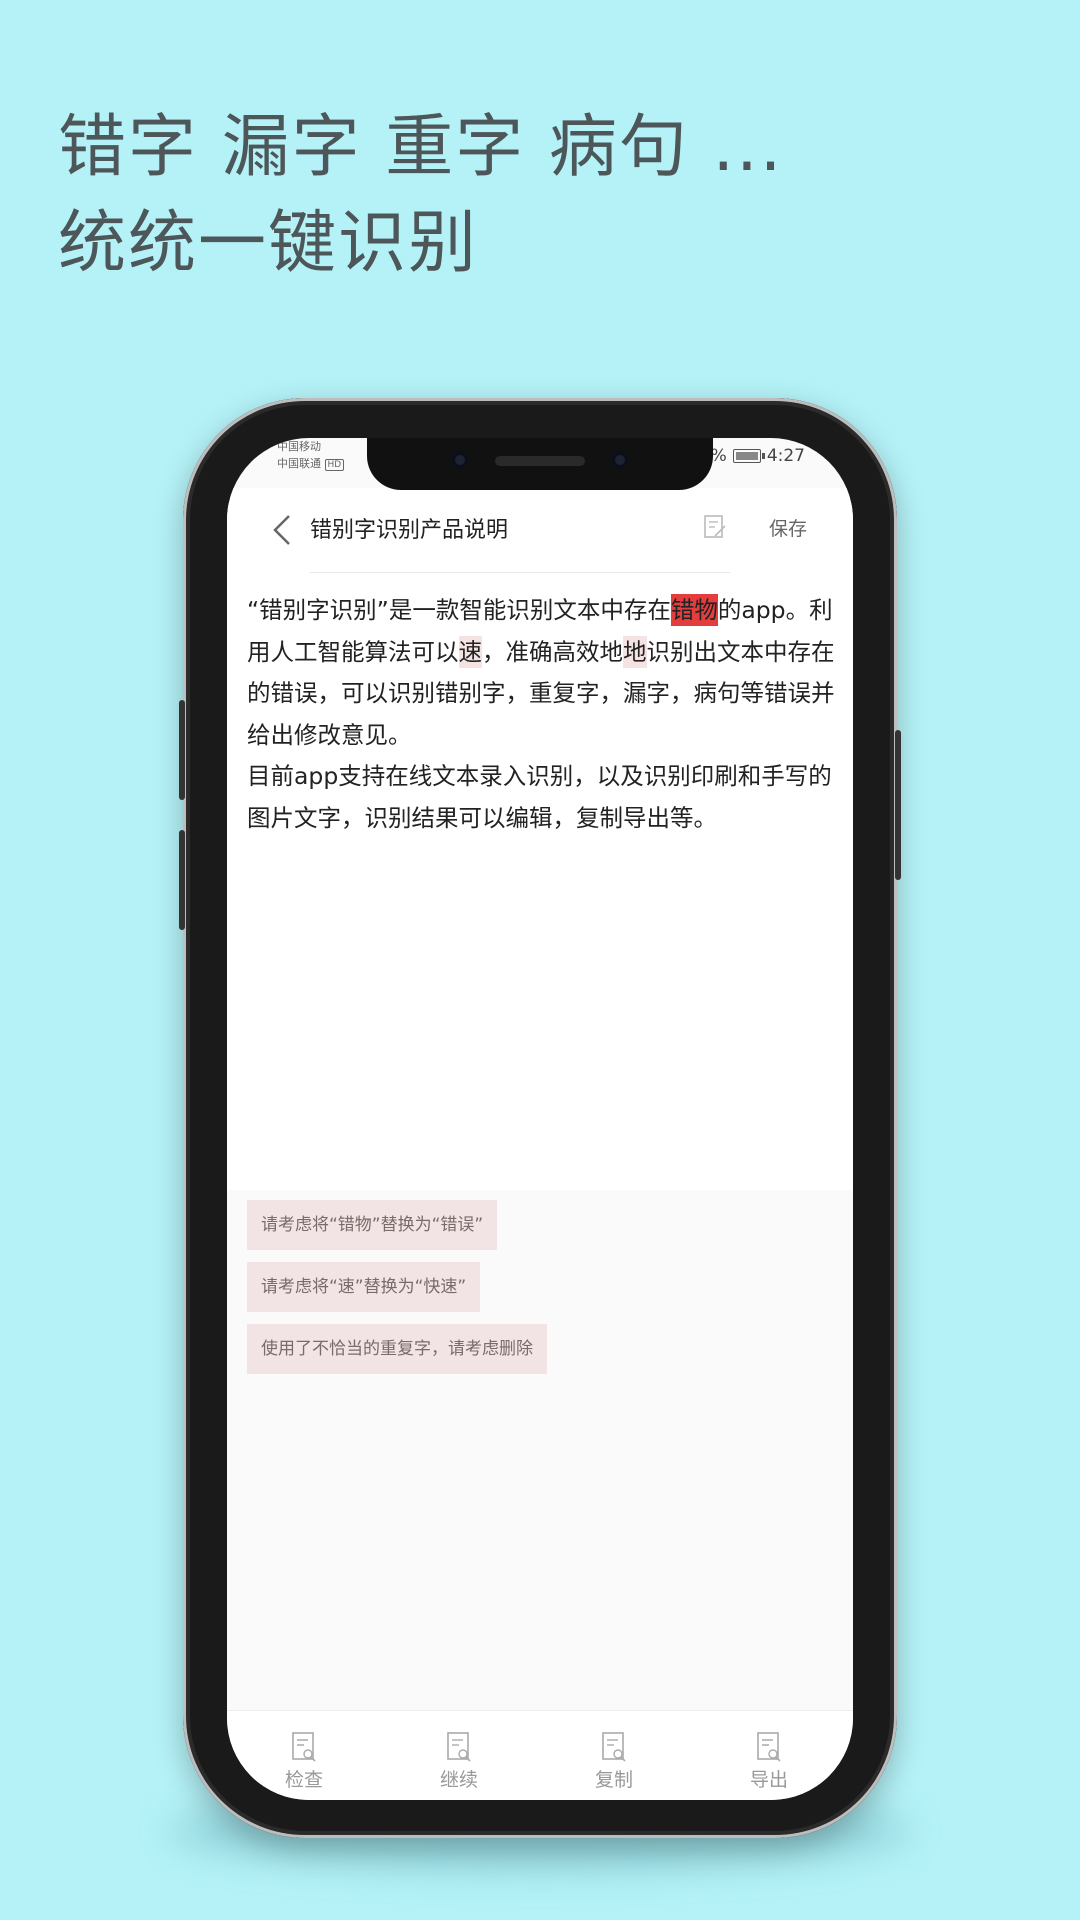 The image size is (1080, 1920). I want to click on tab-check: 检查, so click(304, 1751).